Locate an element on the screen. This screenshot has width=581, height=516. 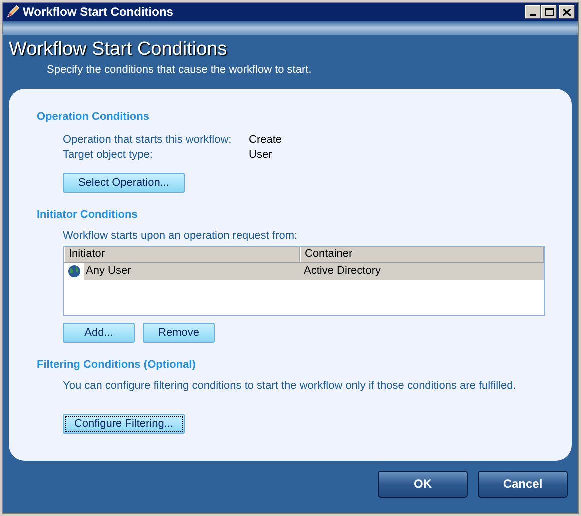
section-heading: Filtering Conditions (Optional) is located at coordinates (117, 365).